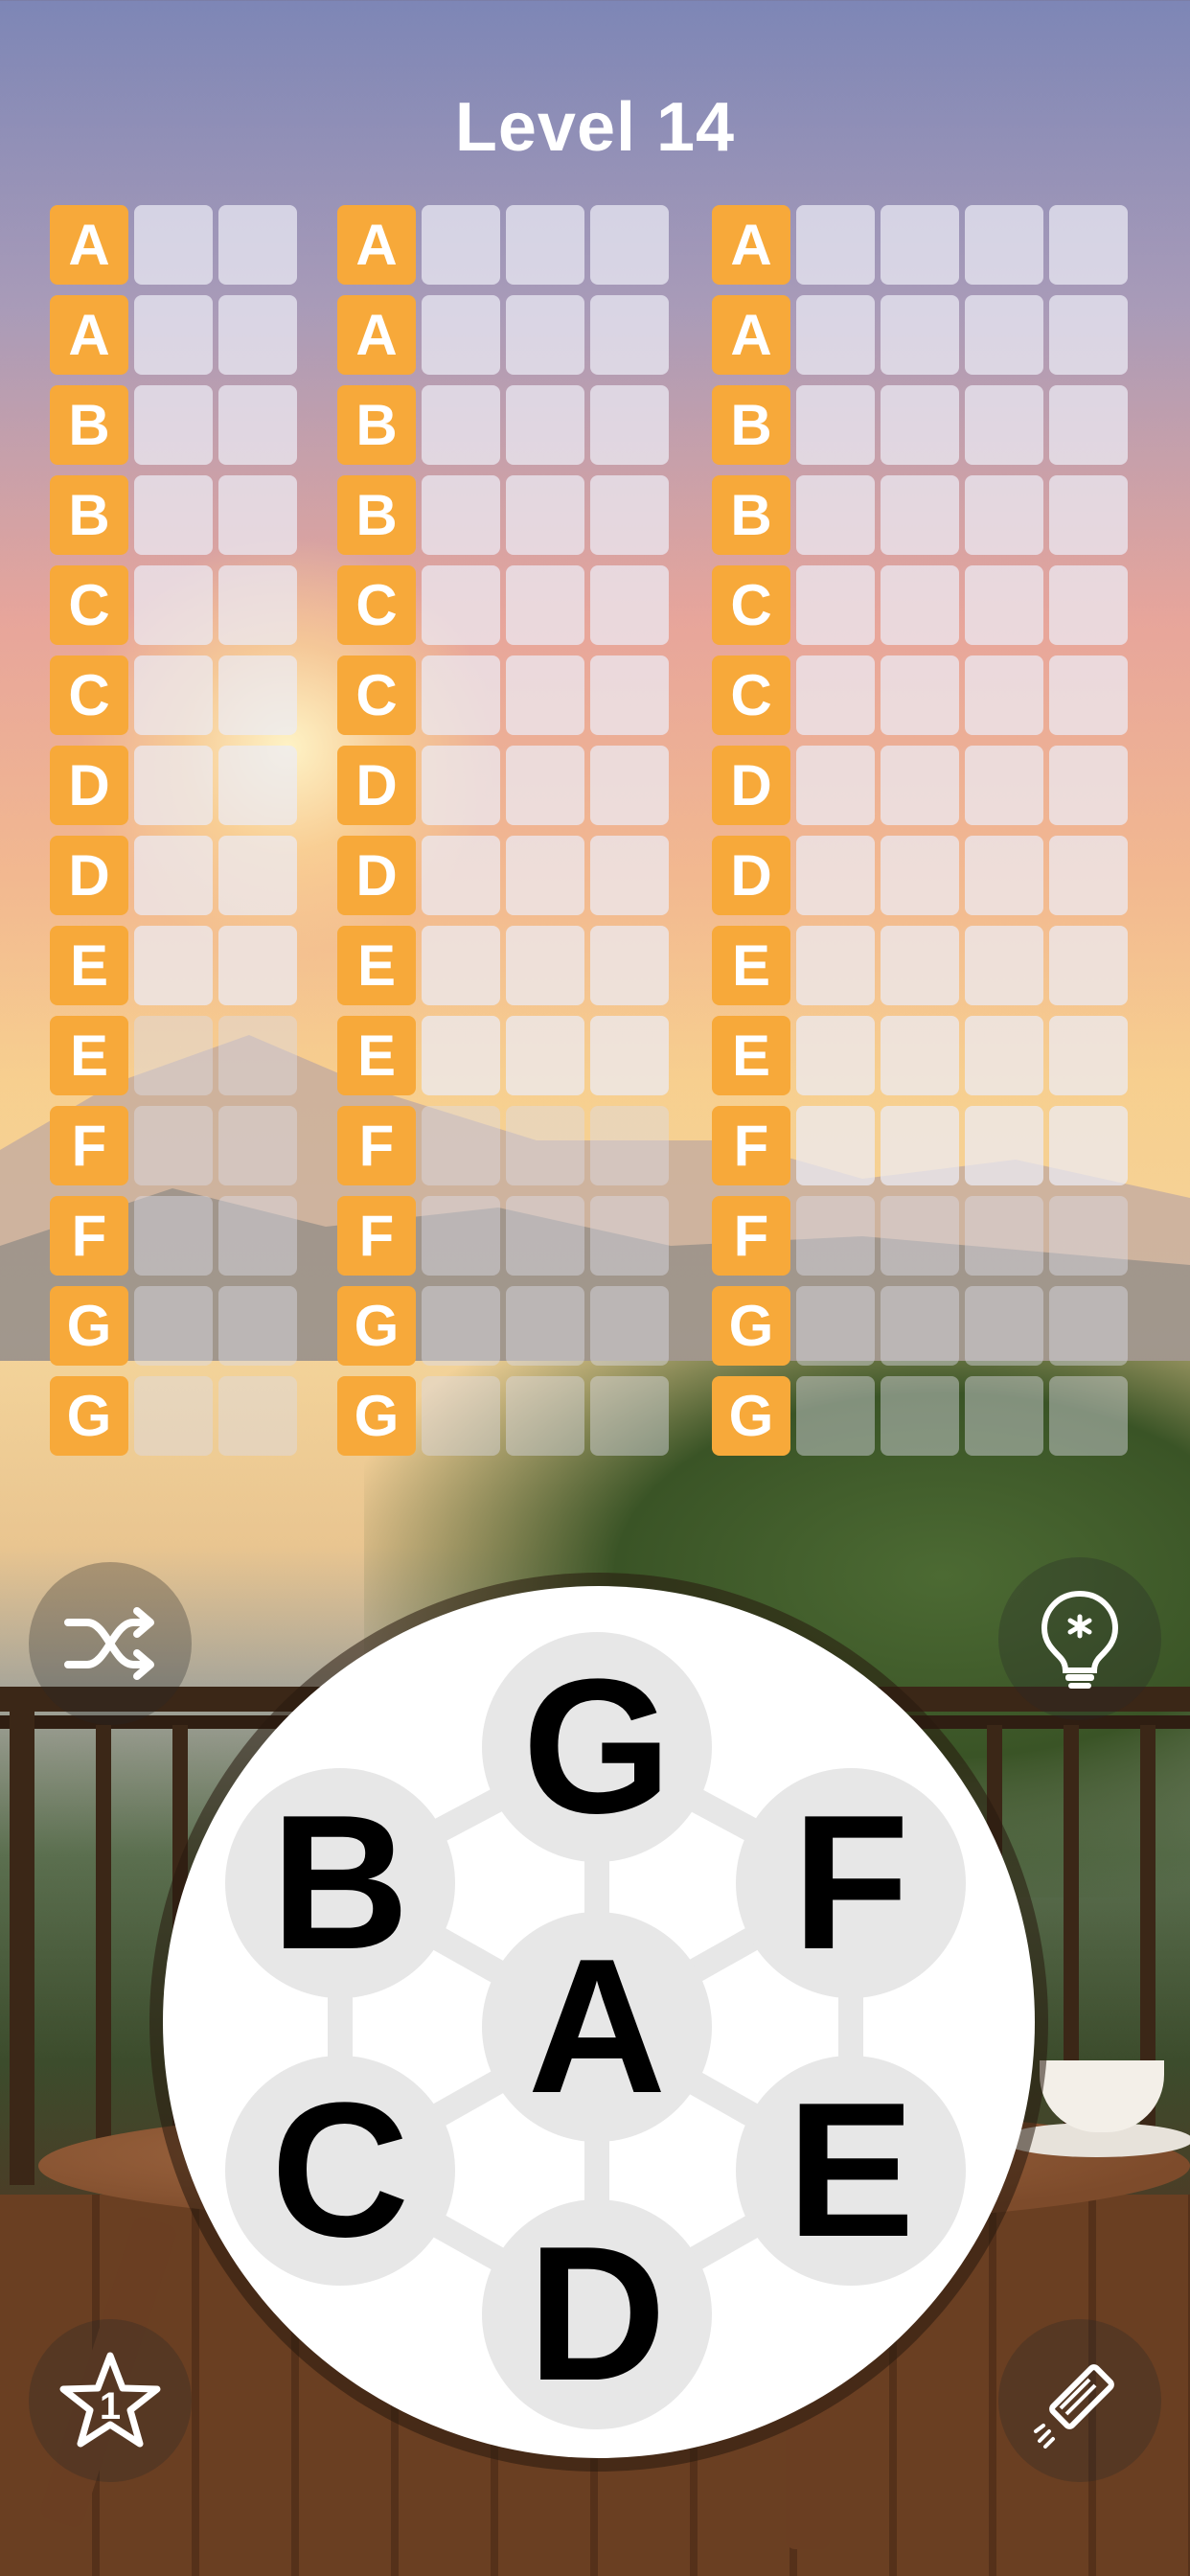 Image resolution: width=1190 pixels, height=2576 pixels. Describe the element at coordinates (1074, 2406) in the screenshot. I see `firework-icon` at that location.